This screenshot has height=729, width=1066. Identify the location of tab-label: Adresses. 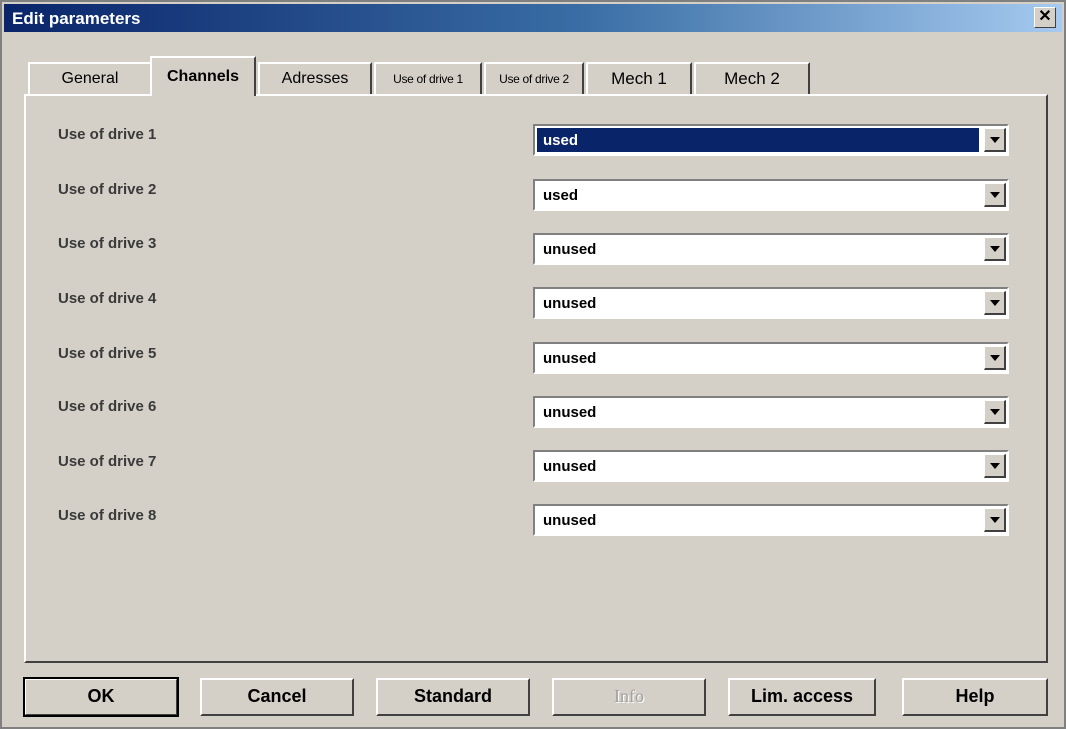
(315, 78).